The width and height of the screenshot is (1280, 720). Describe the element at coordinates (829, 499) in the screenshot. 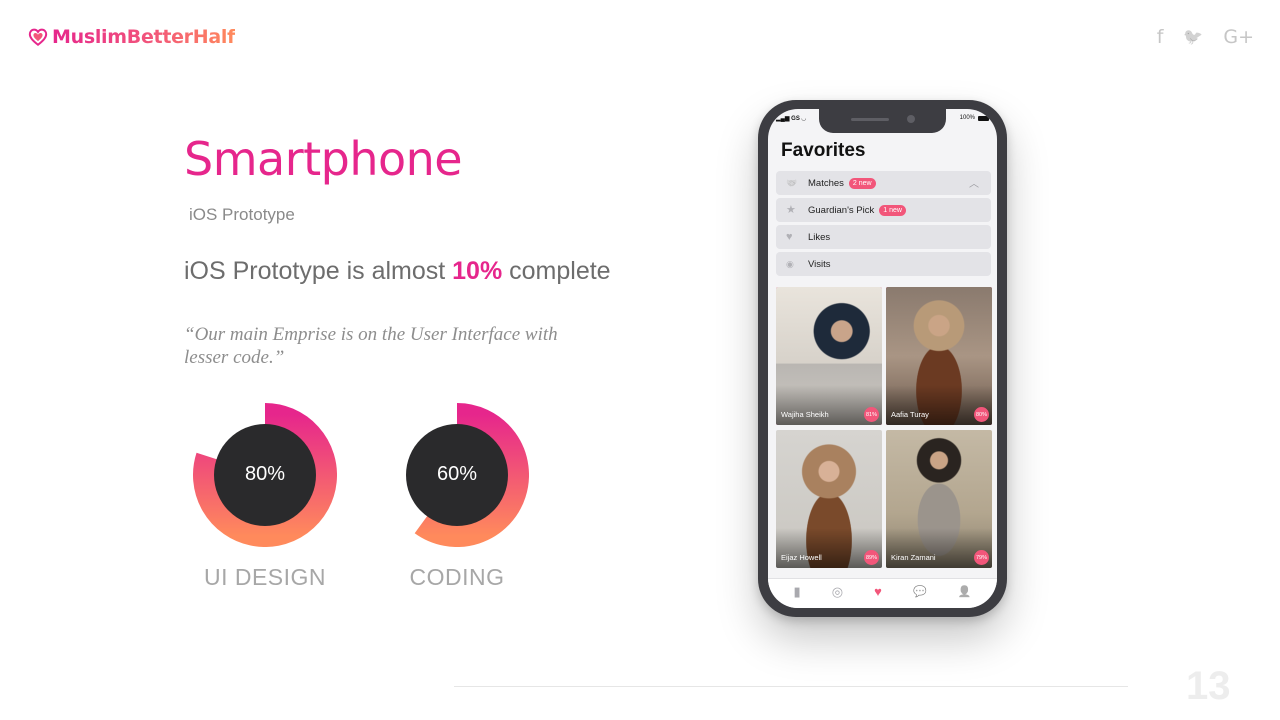

I see `profile-card: Eijaz Howell 89%` at that location.